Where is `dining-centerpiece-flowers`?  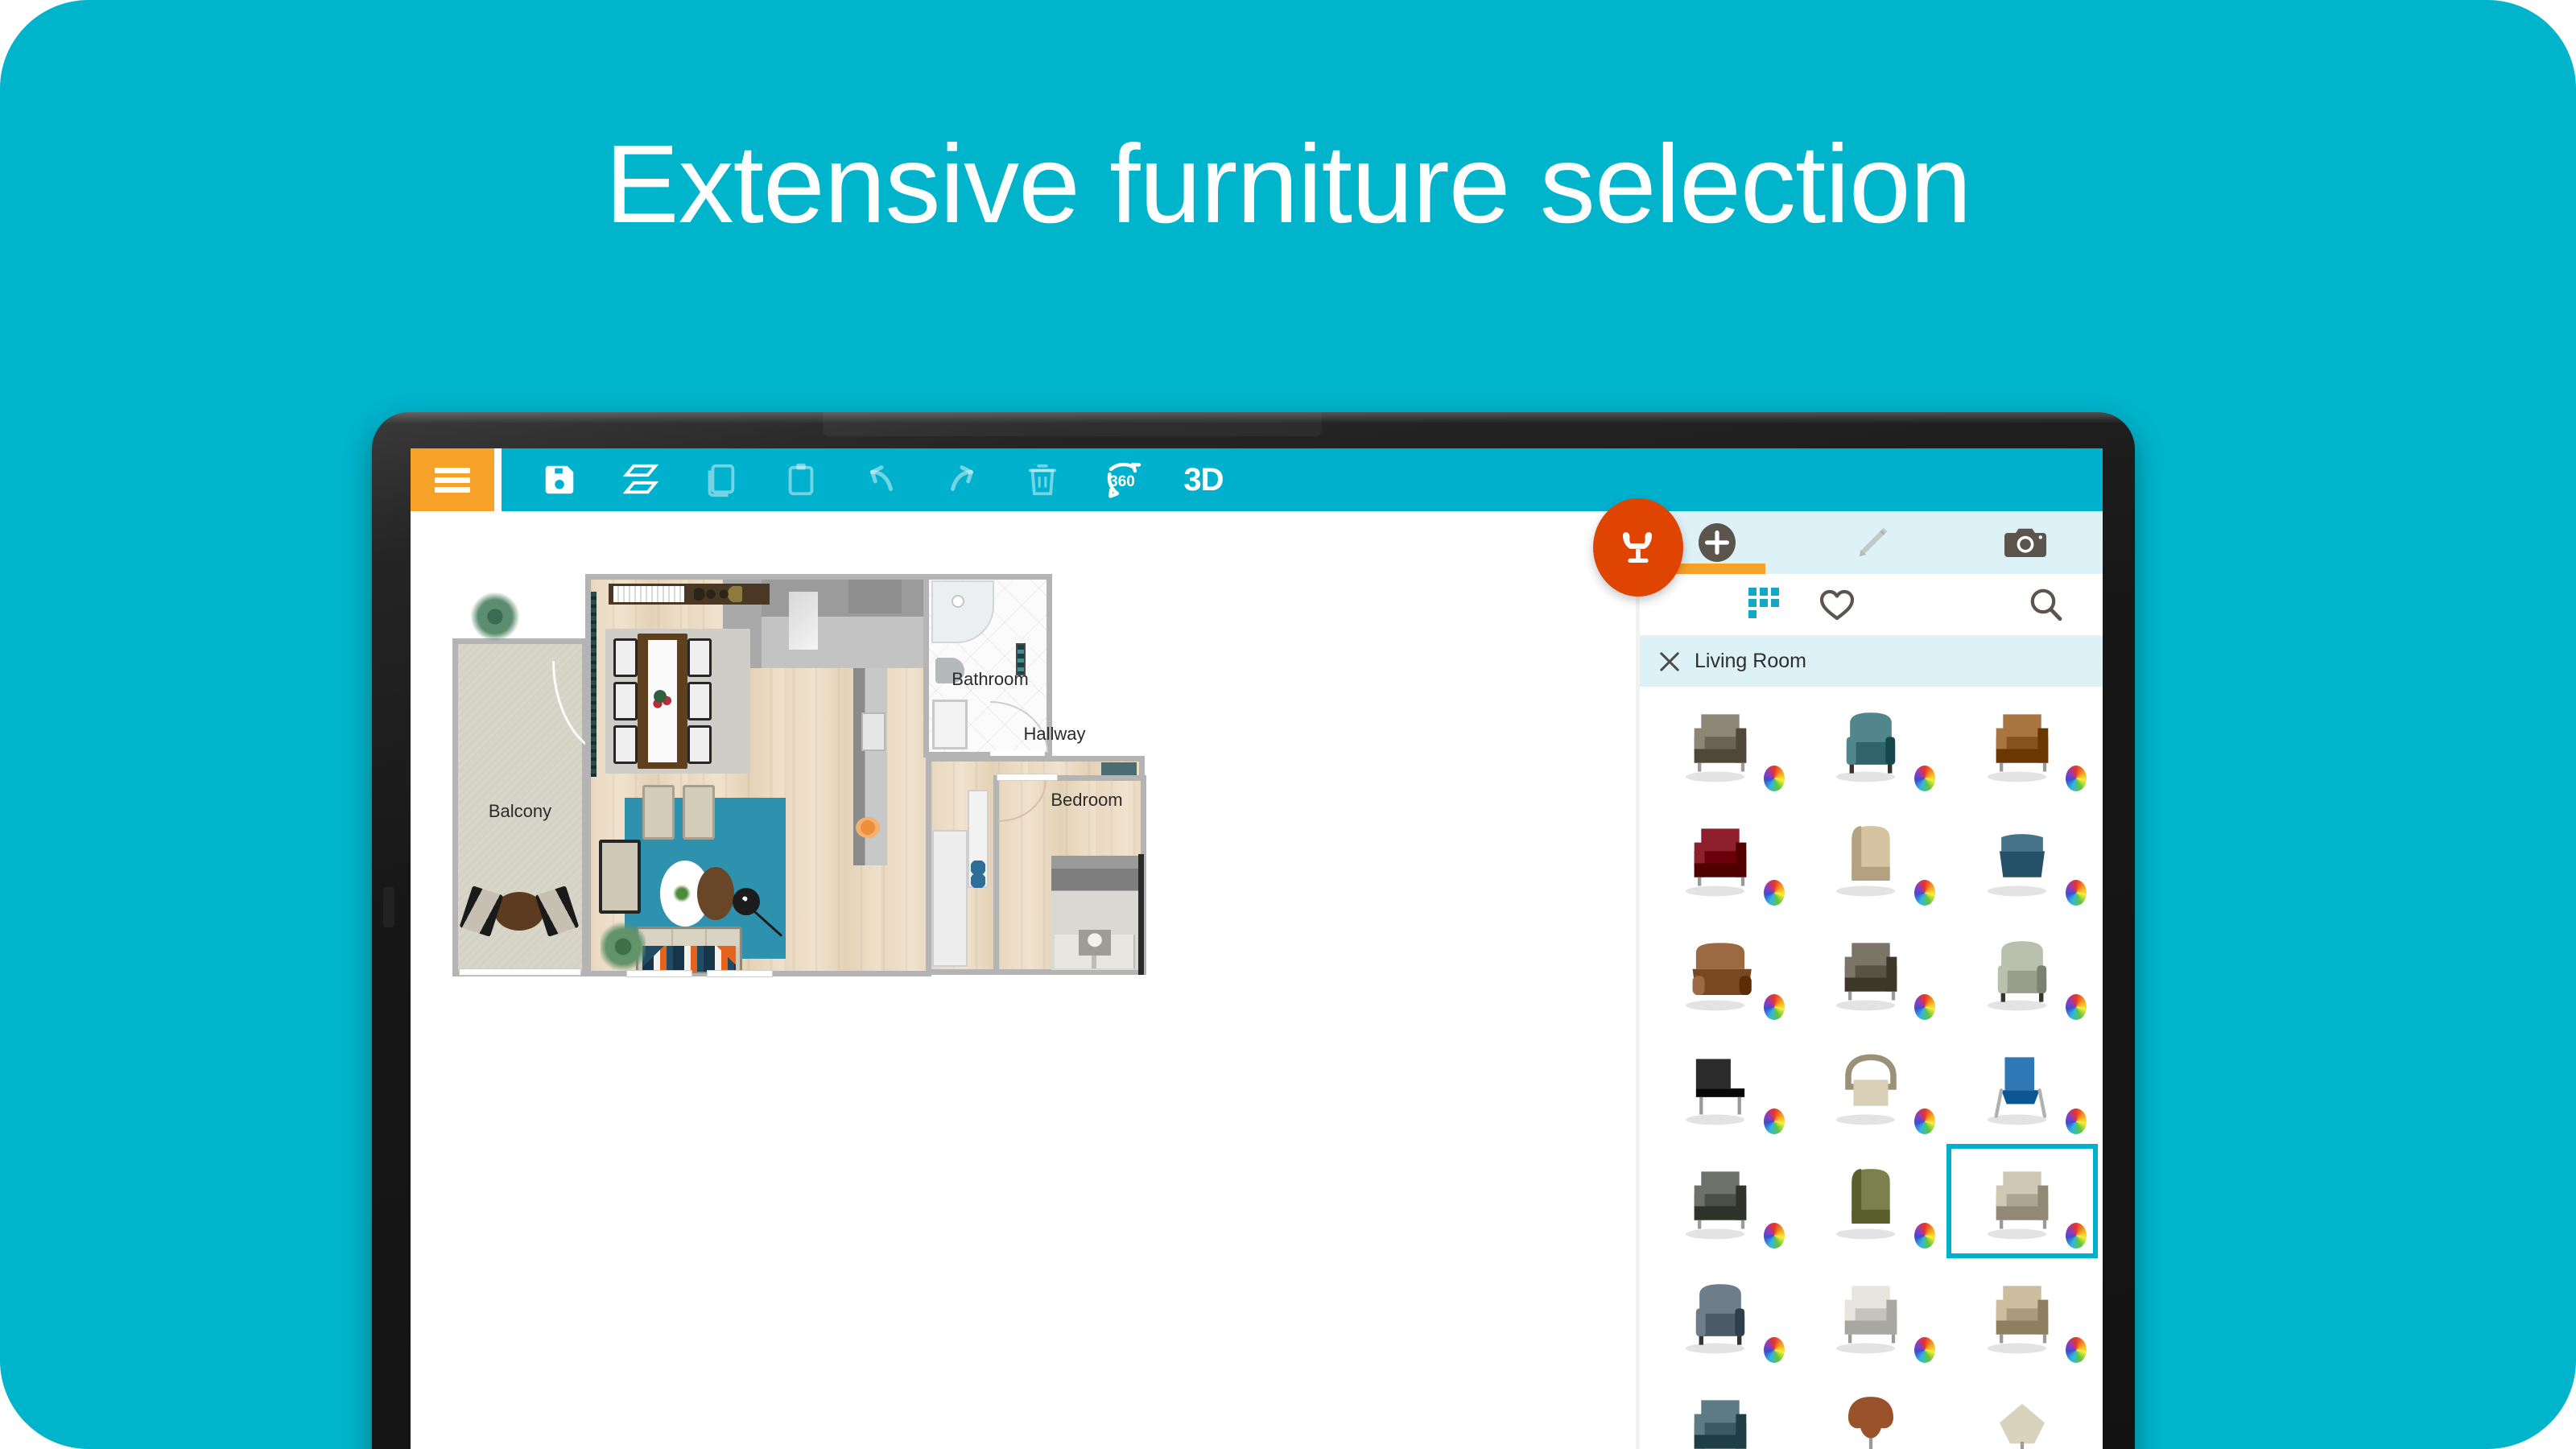
dining-centerpiece-flowers is located at coordinates (662, 699).